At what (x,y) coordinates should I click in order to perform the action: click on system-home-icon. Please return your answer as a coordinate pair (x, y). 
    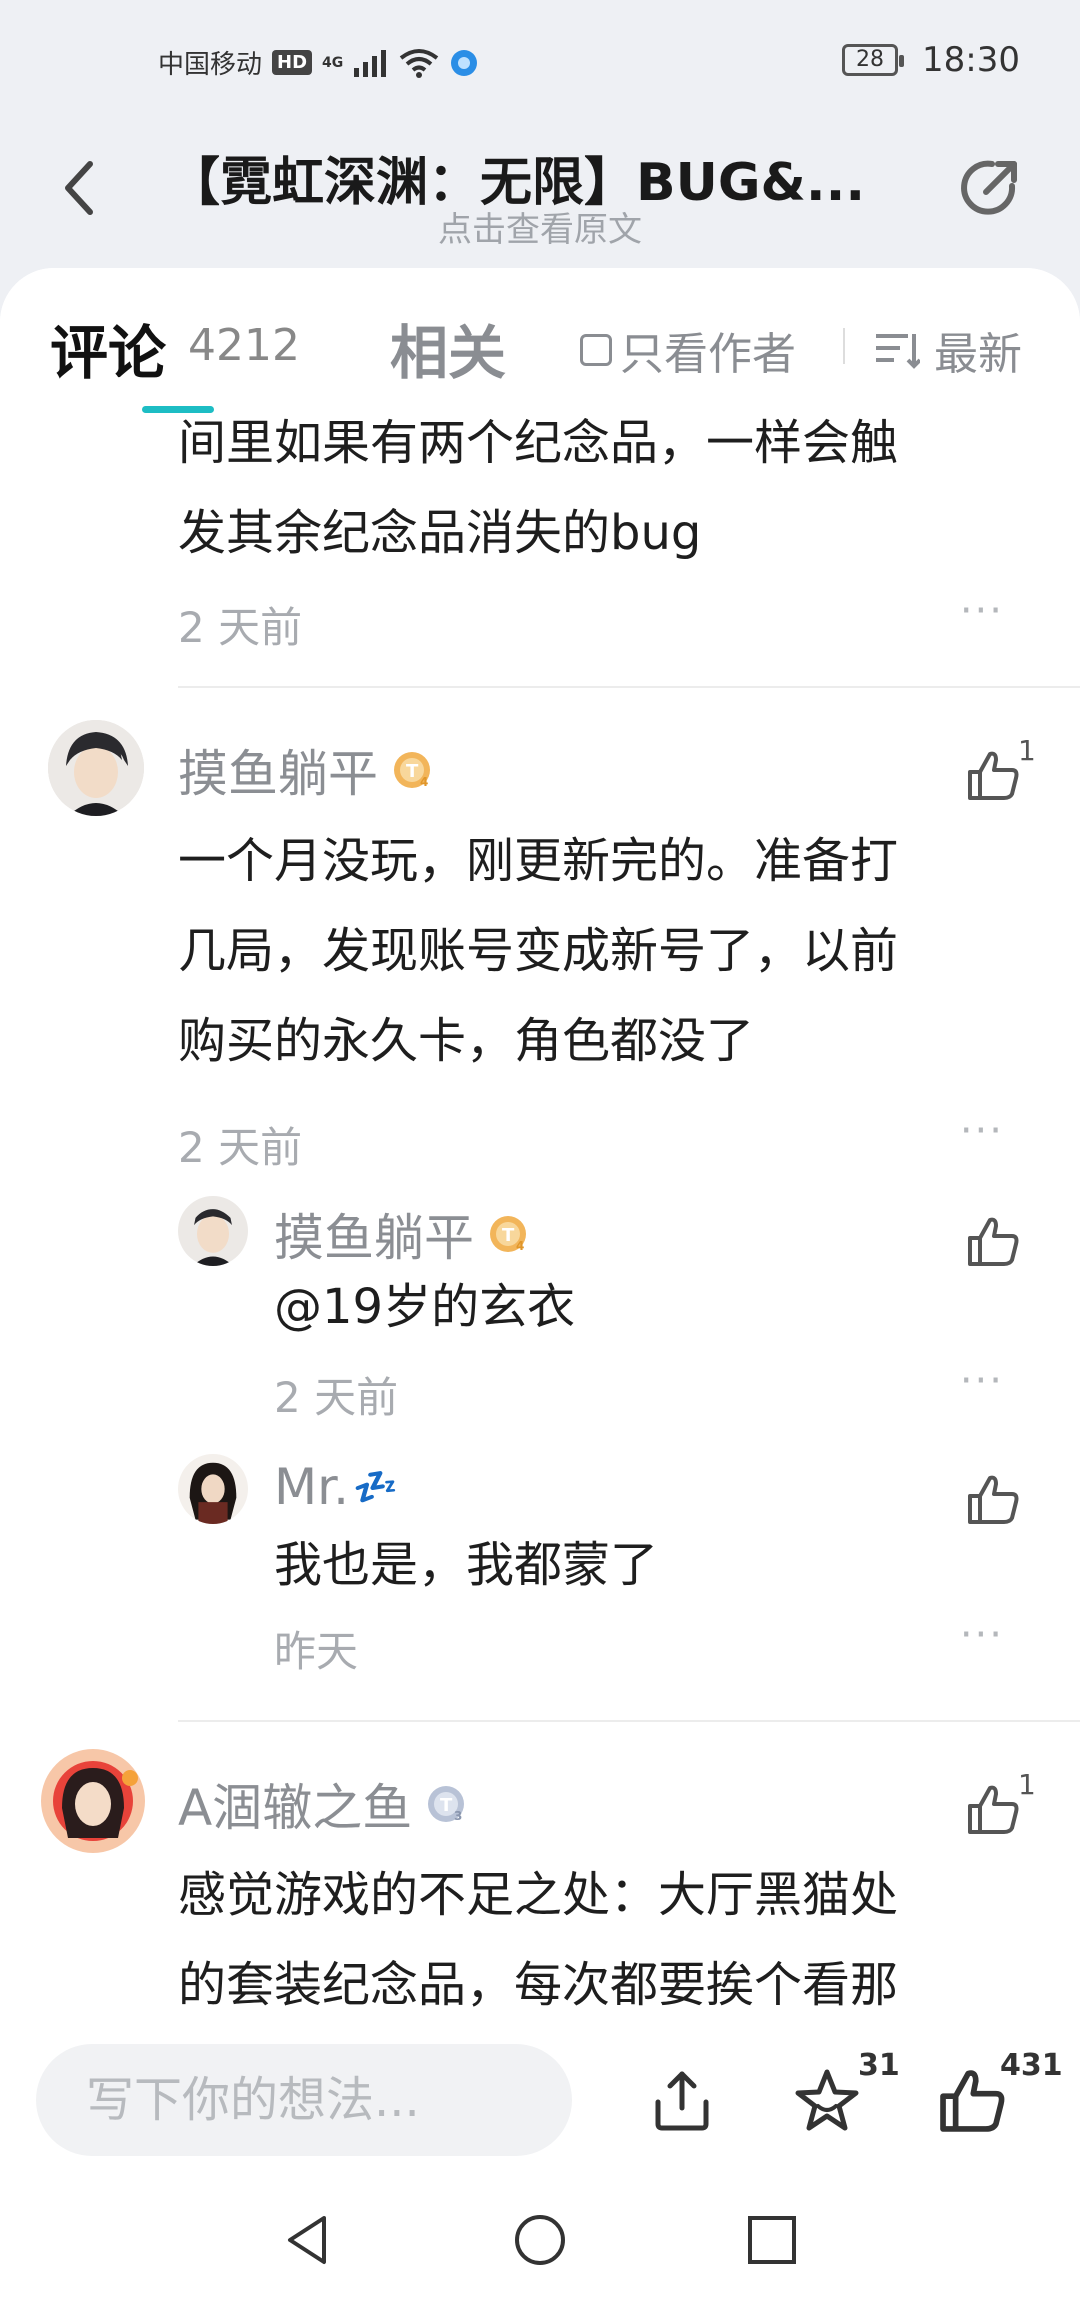
    Looking at the image, I should click on (540, 2240).